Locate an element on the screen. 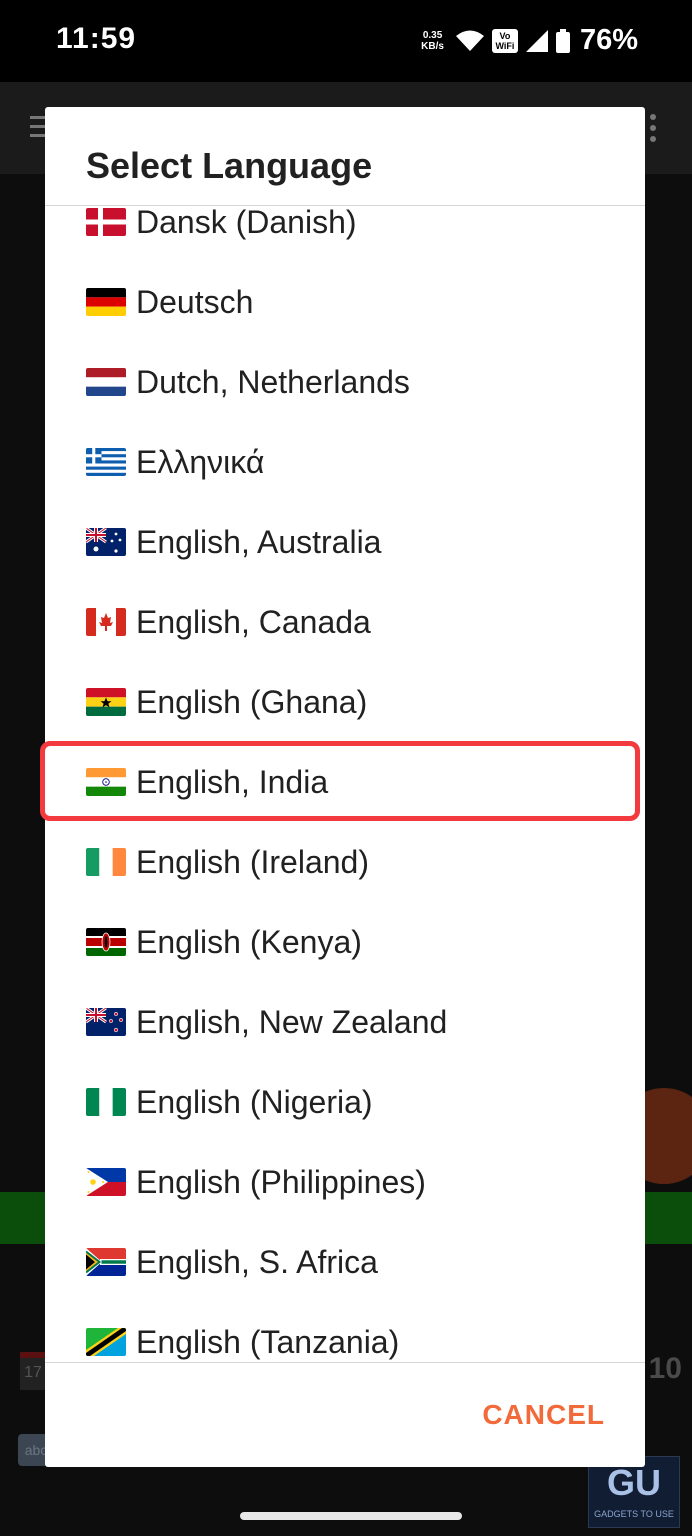 Image resolution: width=692 pixels, height=1536 pixels. battery-icon is located at coordinates (562, 40).